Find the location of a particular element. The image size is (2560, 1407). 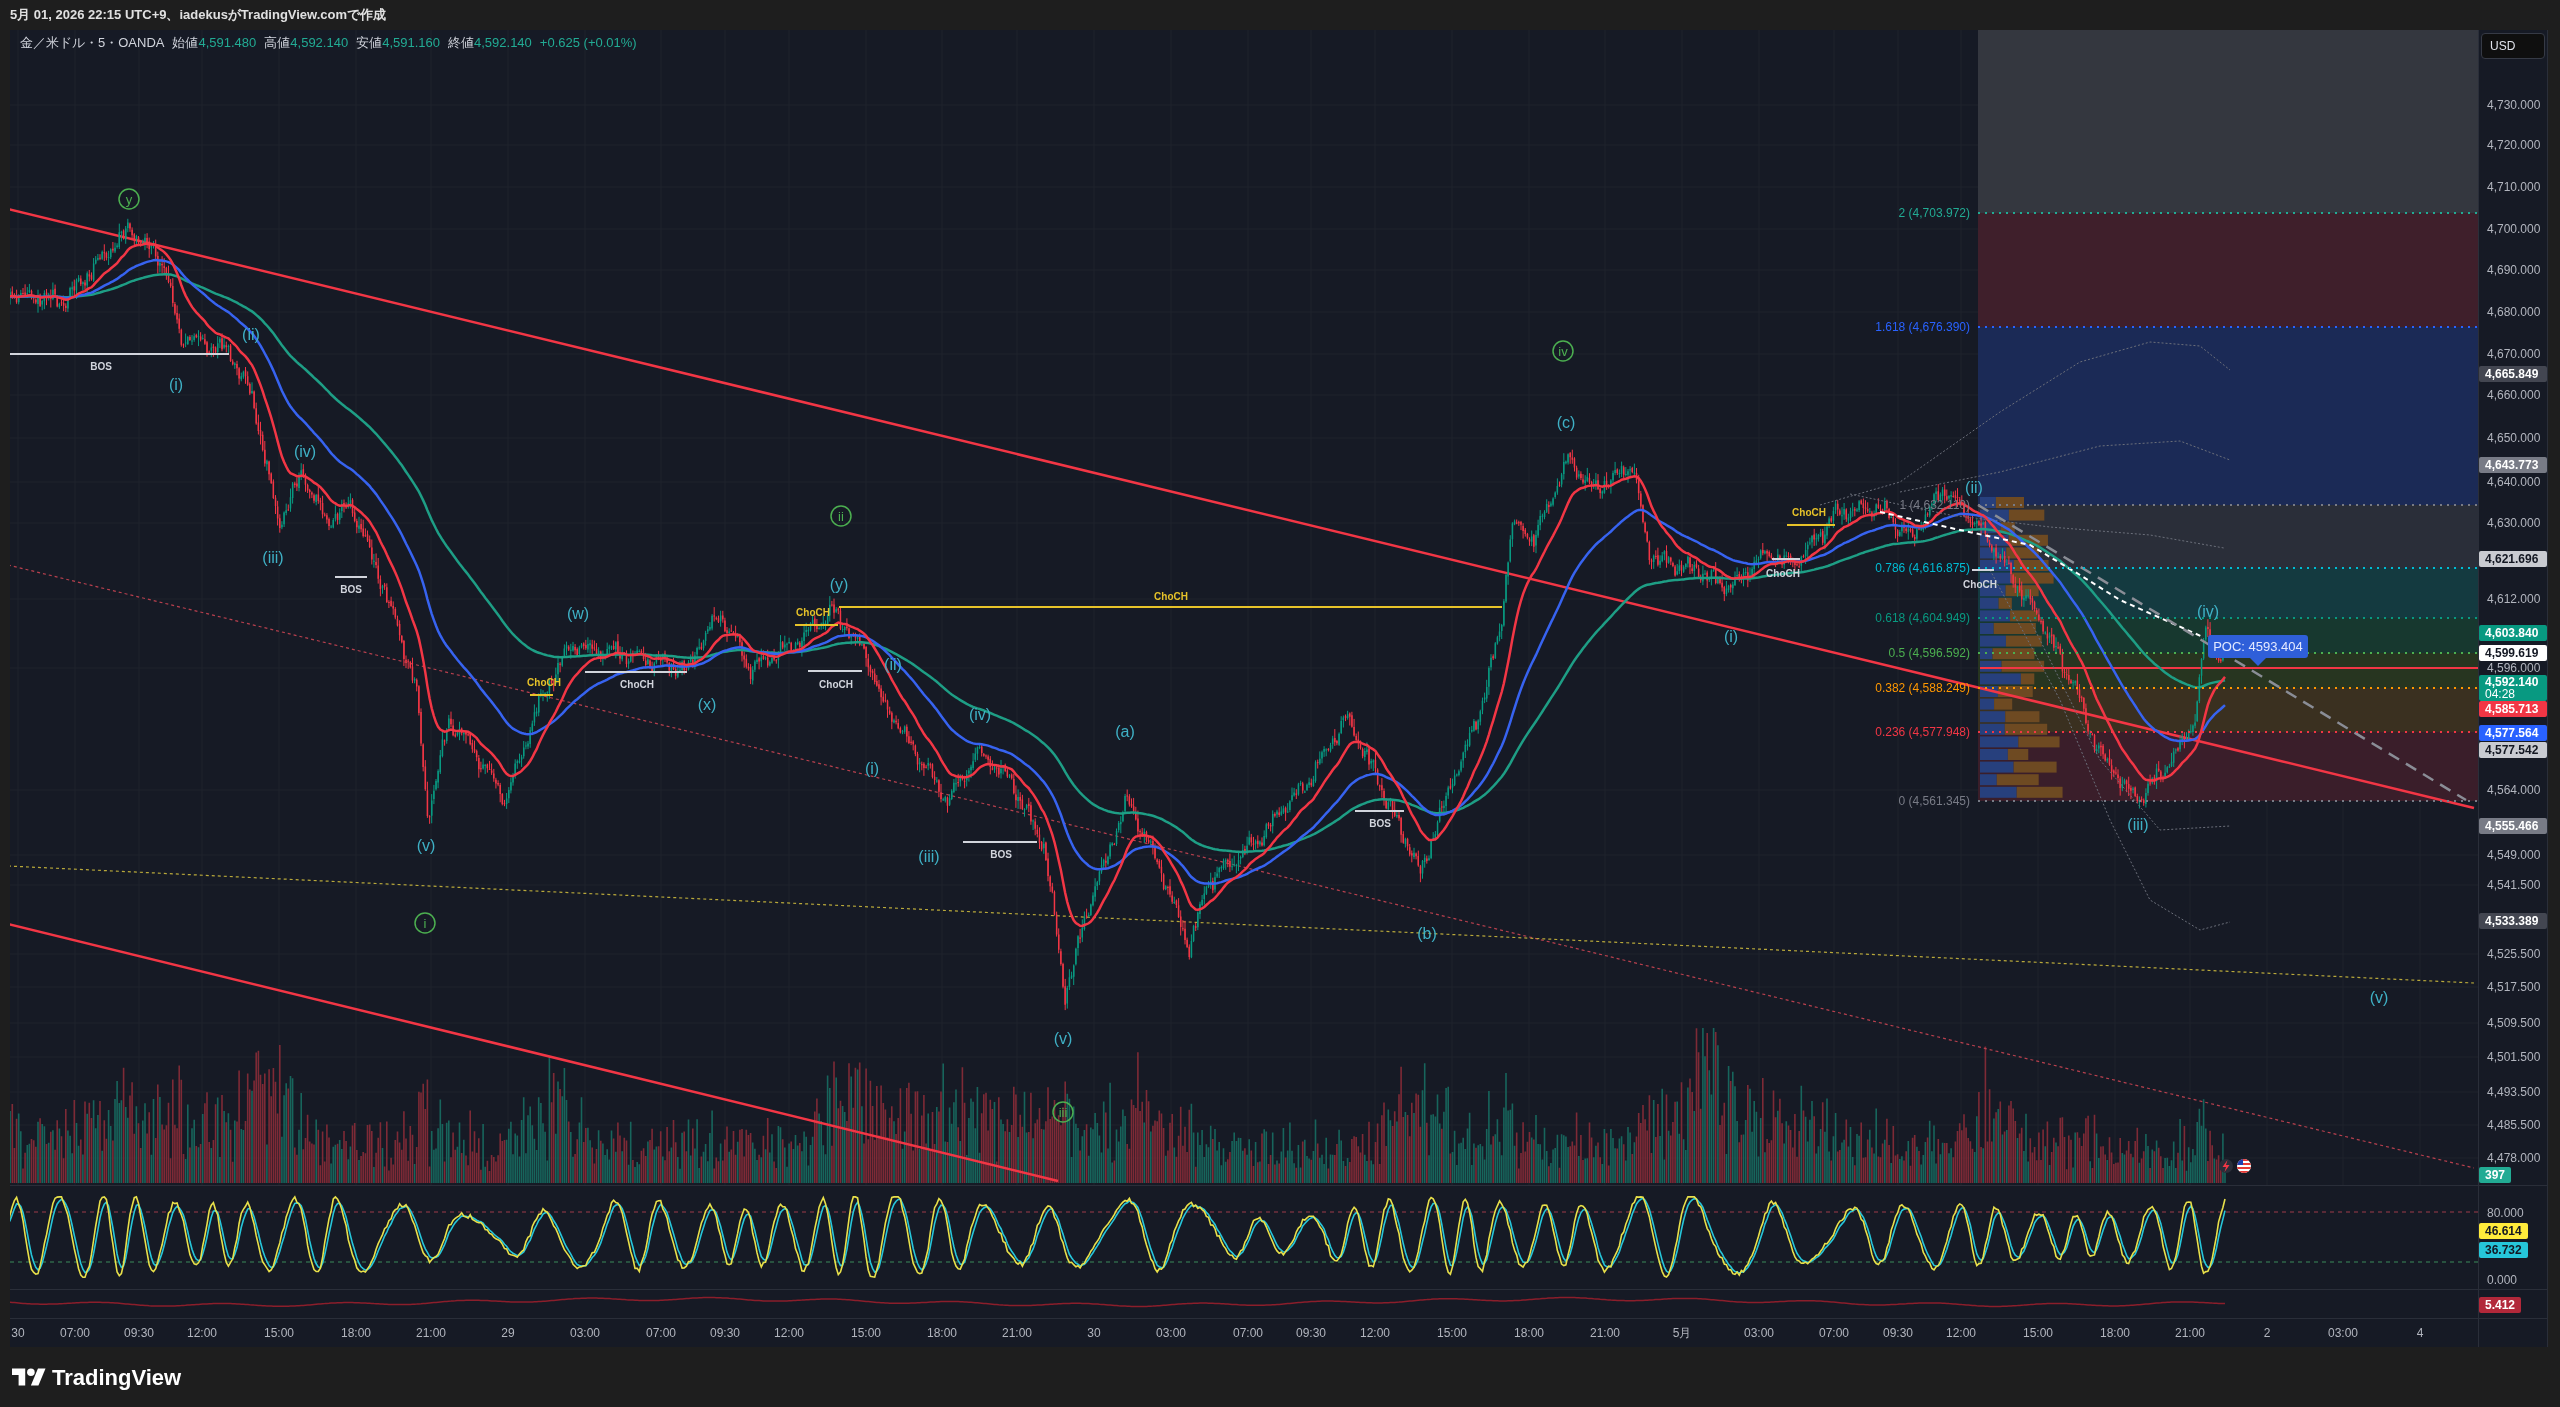

time-scale-label: 2 is located at coordinates (2267, 1333).